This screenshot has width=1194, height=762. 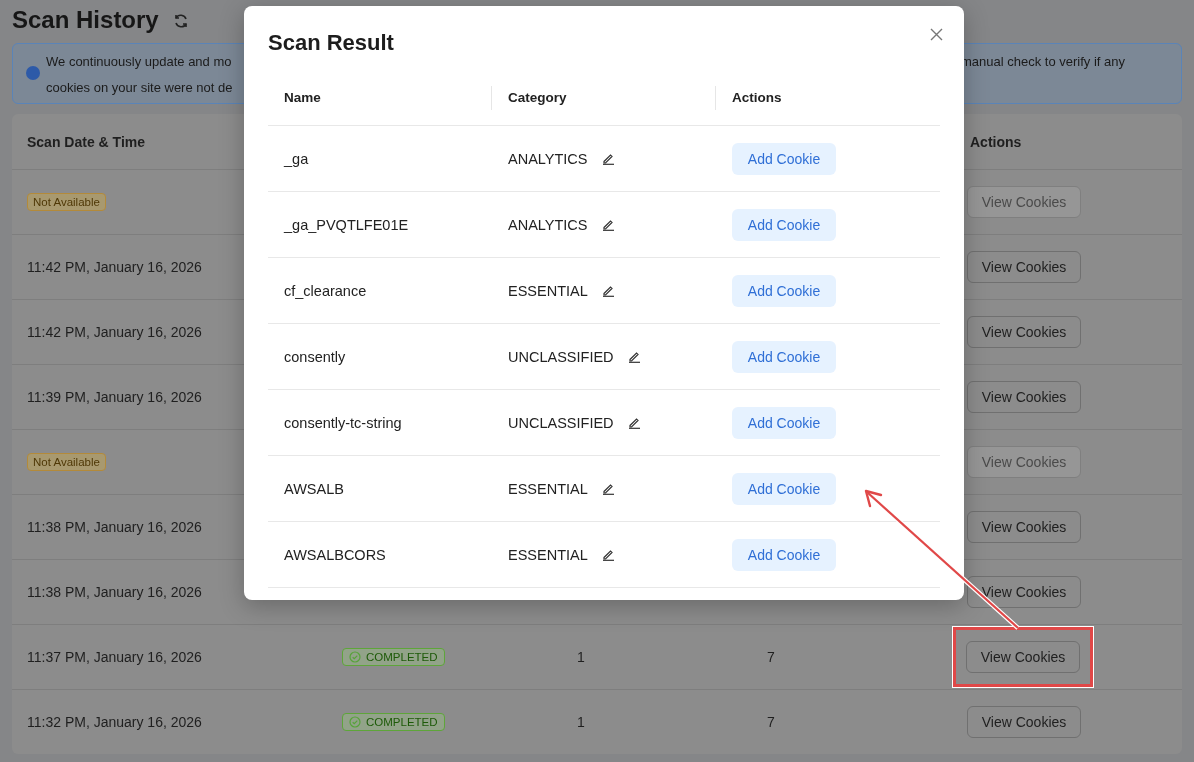 I want to click on info-text: cookies on your site were not de, so click(x=139, y=87).